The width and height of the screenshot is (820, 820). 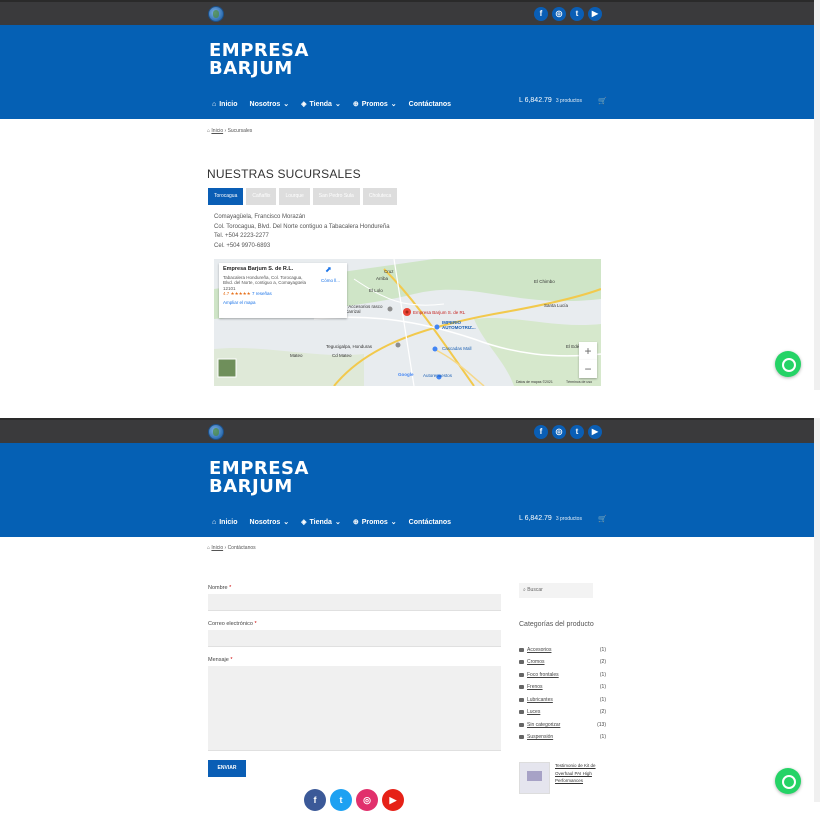 What do you see at coordinates (562, 650) in the screenshot?
I see `category-item: Accesorios (1)` at bounding box center [562, 650].